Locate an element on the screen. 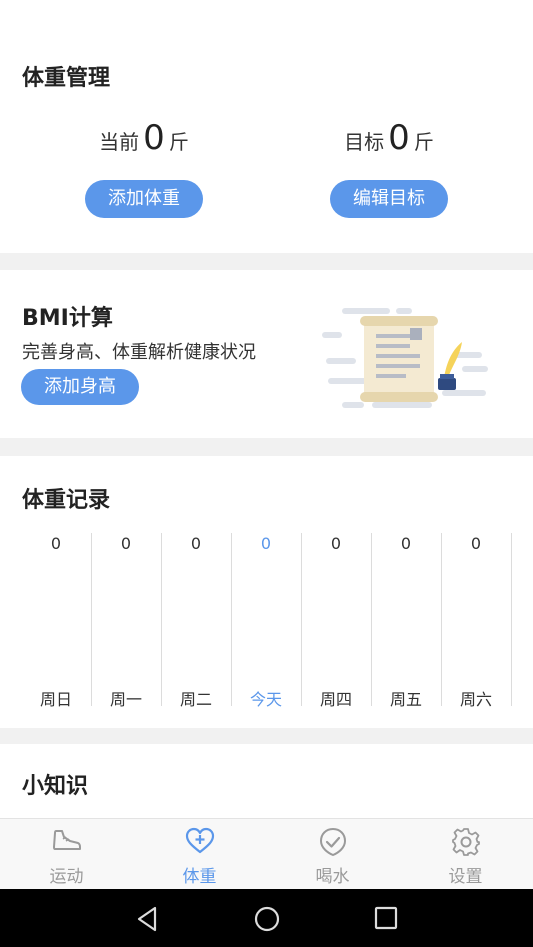 This screenshot has width=533, height=947. current-weight-label: 当前 is located at coordinates (119, 142).